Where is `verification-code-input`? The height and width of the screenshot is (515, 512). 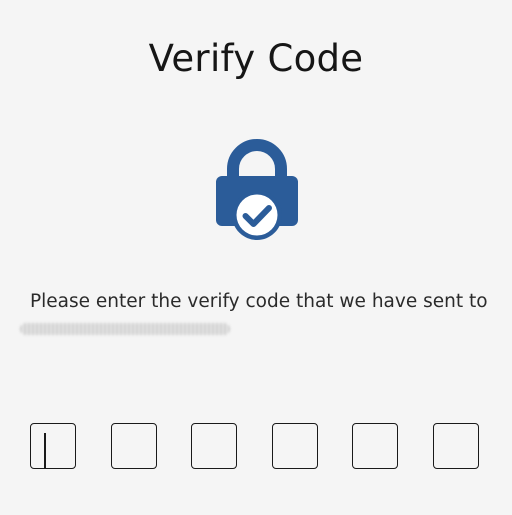
verification-code-input is located at coordinates (256, 447).